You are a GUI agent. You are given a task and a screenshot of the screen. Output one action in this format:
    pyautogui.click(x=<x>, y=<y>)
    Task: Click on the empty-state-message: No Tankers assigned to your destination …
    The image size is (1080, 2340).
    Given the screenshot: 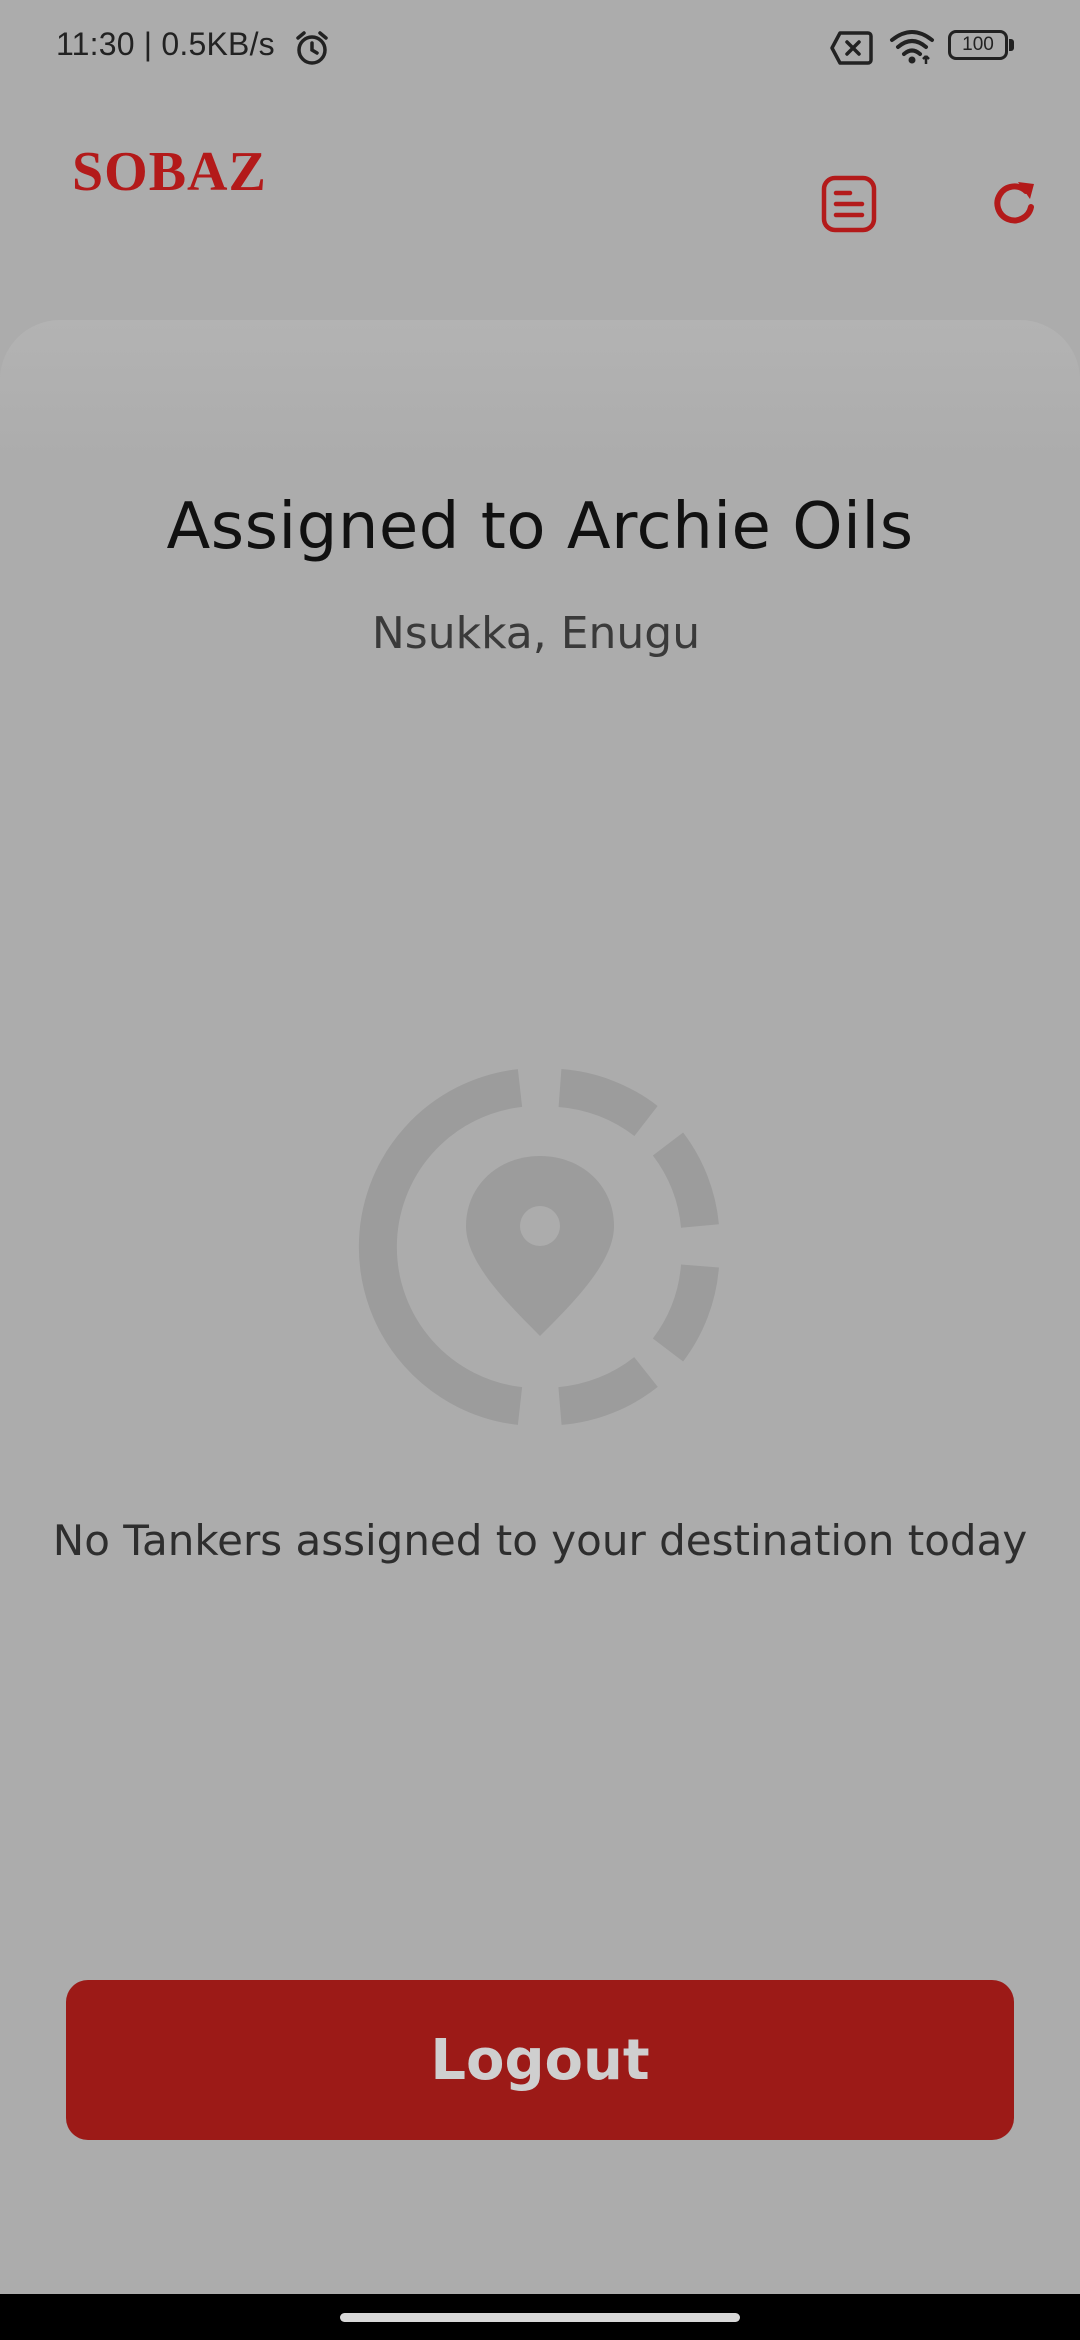 What is the action you would take?
    pyautogui.click(x=540, y=1540)
    